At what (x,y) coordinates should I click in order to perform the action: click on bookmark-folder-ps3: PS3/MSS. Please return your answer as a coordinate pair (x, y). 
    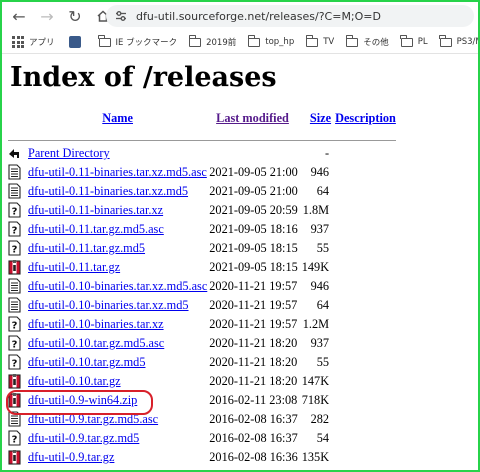
    Looking at the image, I should click on (458, 40).